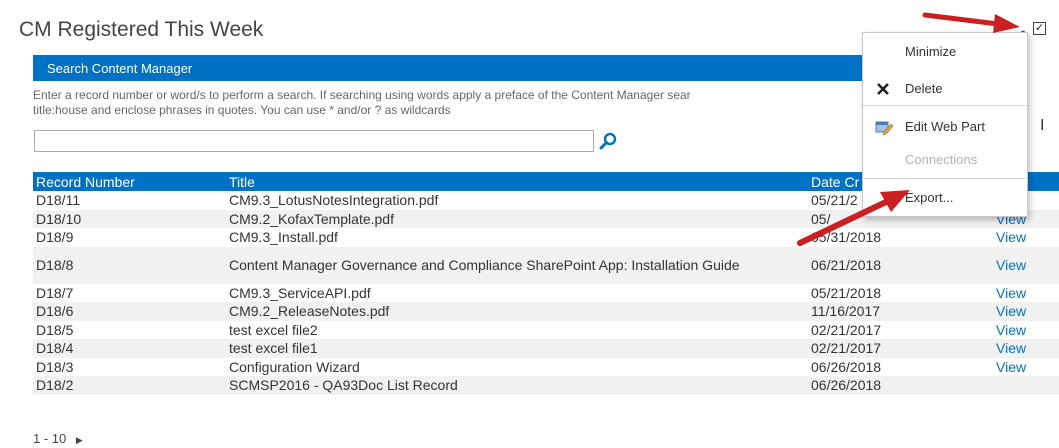  What do you see at coordinates (883, 89) in the screenshot?
I see `close-icon` at bounding box center [883, 89].